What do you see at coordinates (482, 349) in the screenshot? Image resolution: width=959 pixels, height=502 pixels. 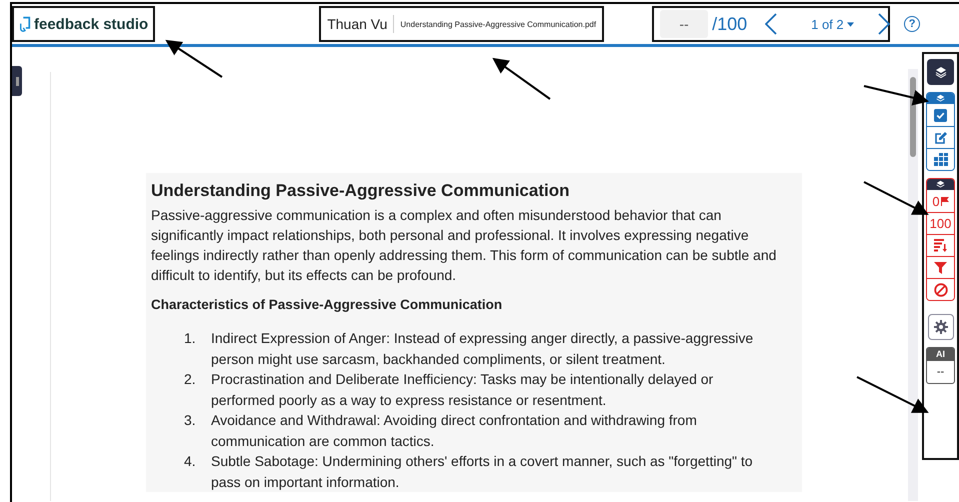 I see `list-item-text: Indirect Expression of Anger: Instead of expressing anger directly, a passive-aggressive person might use sarcasm, backhanded compliments, or silent treatment.` at bounding box center [482, 349].